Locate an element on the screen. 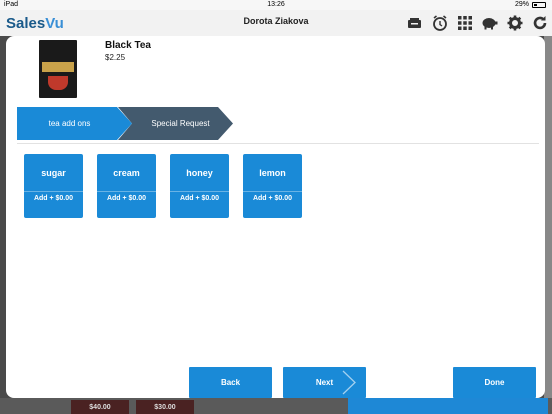 This screenshot has height=414, width=552. background-pay-button is located at coordinates (448, 406).